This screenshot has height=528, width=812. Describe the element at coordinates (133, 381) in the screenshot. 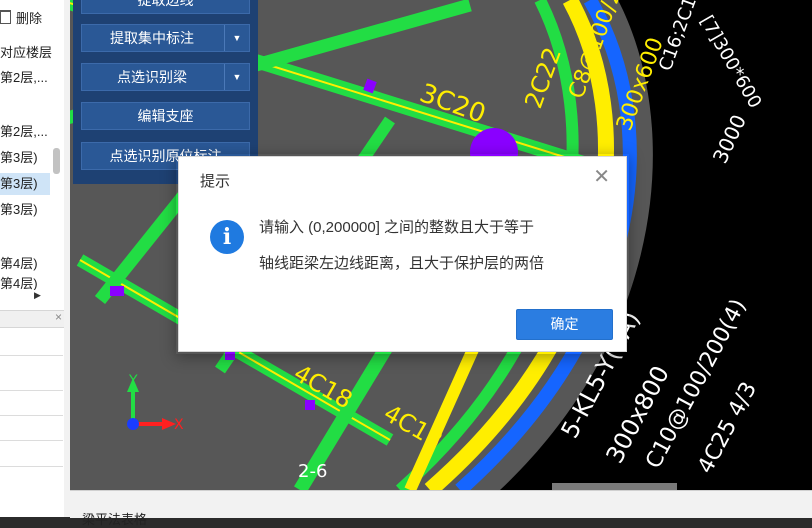

I see `axis-y-label: Y` at that location.